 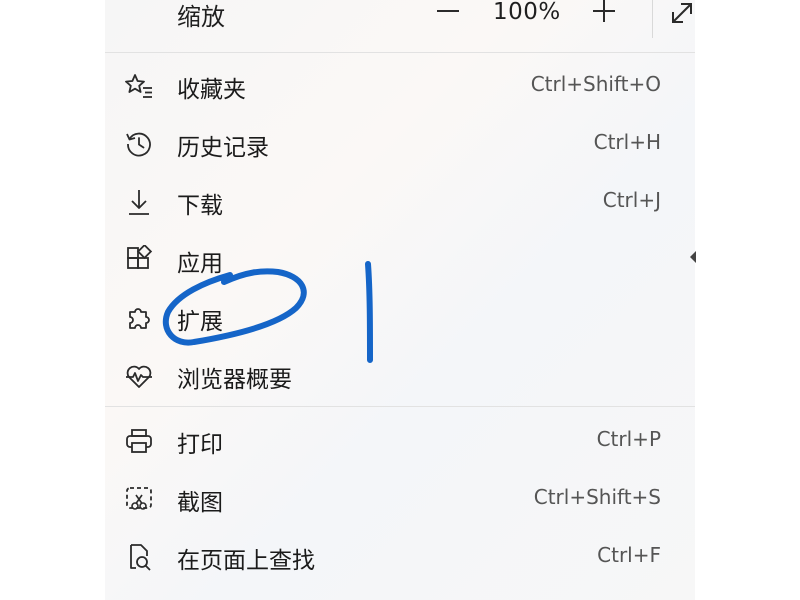 What do you see at coordinates (223, 148) in the screenshot?
I see `menu-item-label: 历史记录` at bounding box center [223, 148].